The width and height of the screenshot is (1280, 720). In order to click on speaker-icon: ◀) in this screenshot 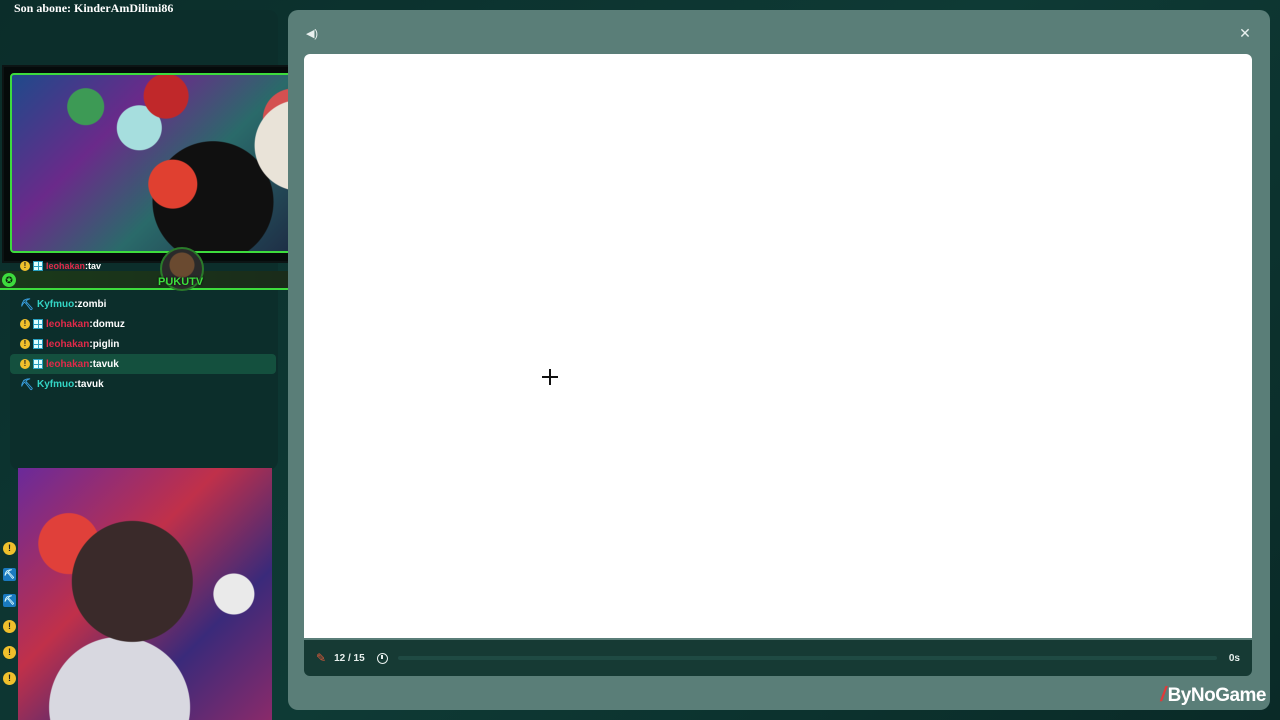, I will do `click(312, 34)`.